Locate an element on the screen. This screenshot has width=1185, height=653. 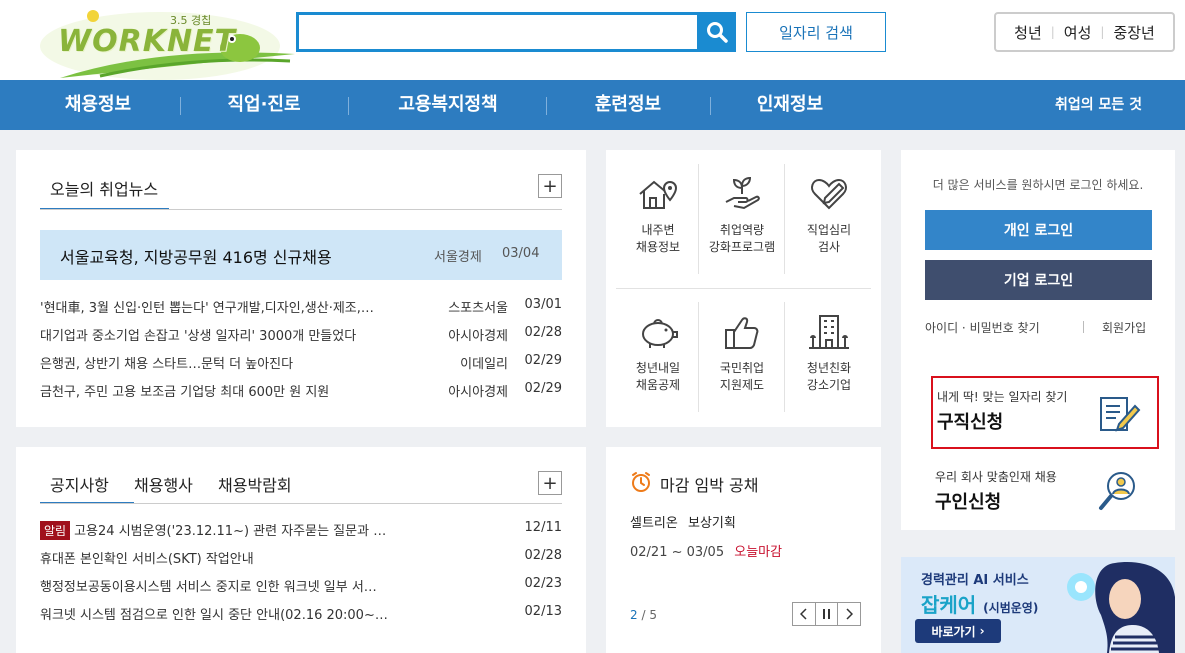
worknet-logo: 3.5 경칩 WORKNET is located at coordinates (170, 43).